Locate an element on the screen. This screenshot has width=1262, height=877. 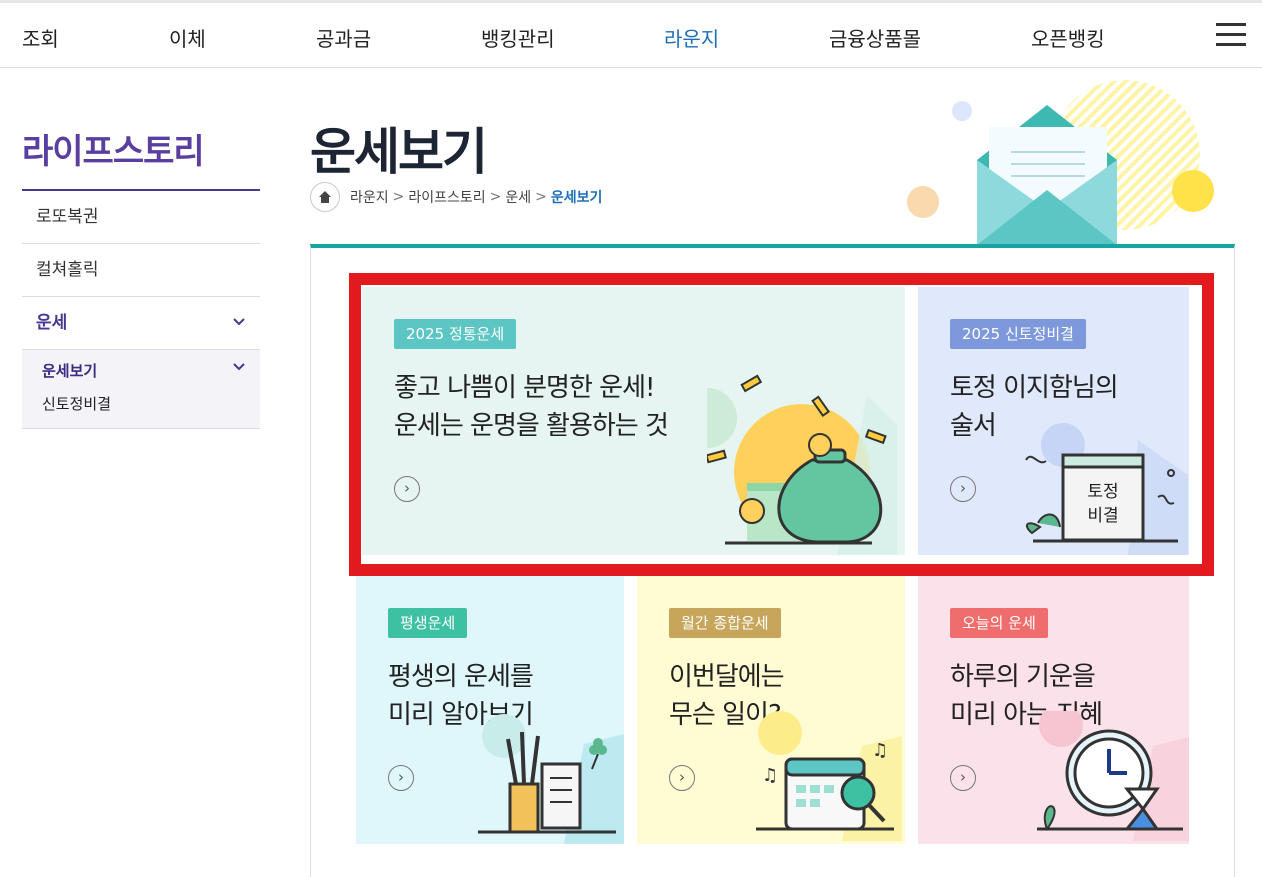
sidebar-item-label: 컬쳐홀릭 is located at coordinates (67, 270).